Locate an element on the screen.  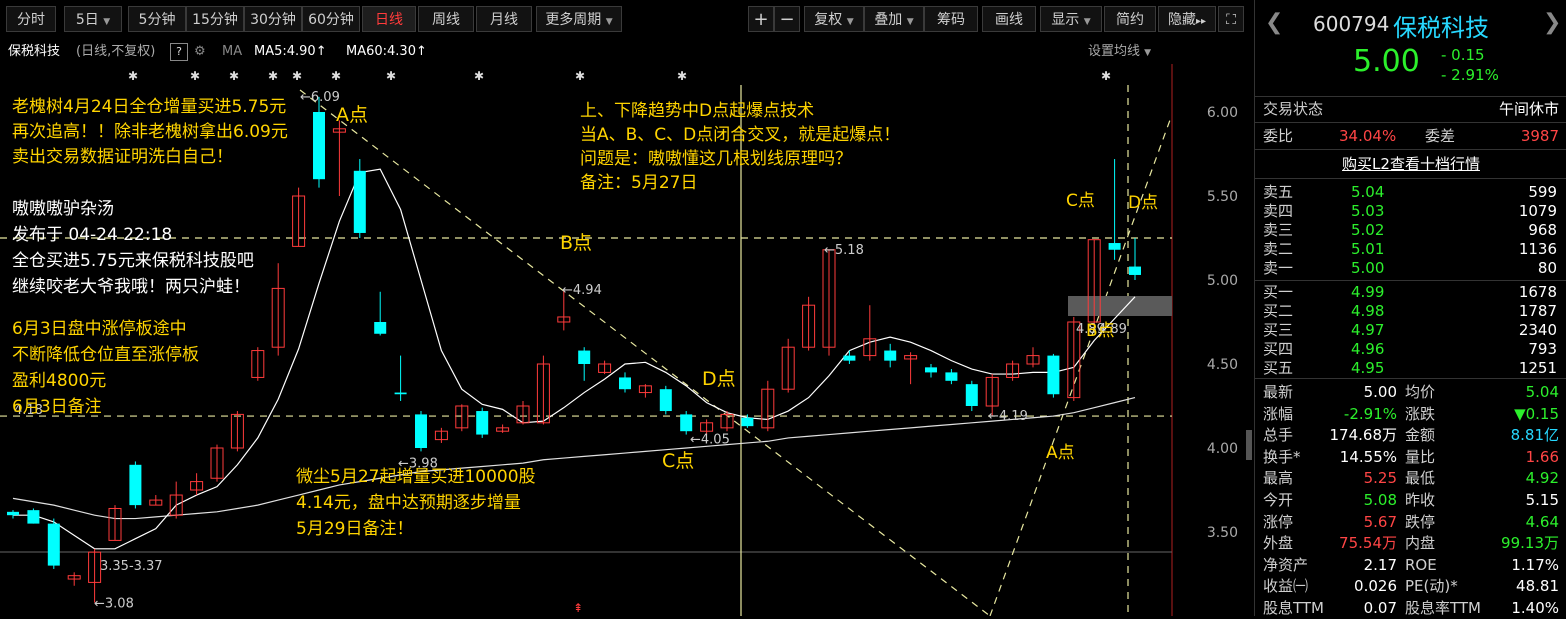
trade-status-row: 交易状态 午间休市 is located at coordinates (1410, 109).